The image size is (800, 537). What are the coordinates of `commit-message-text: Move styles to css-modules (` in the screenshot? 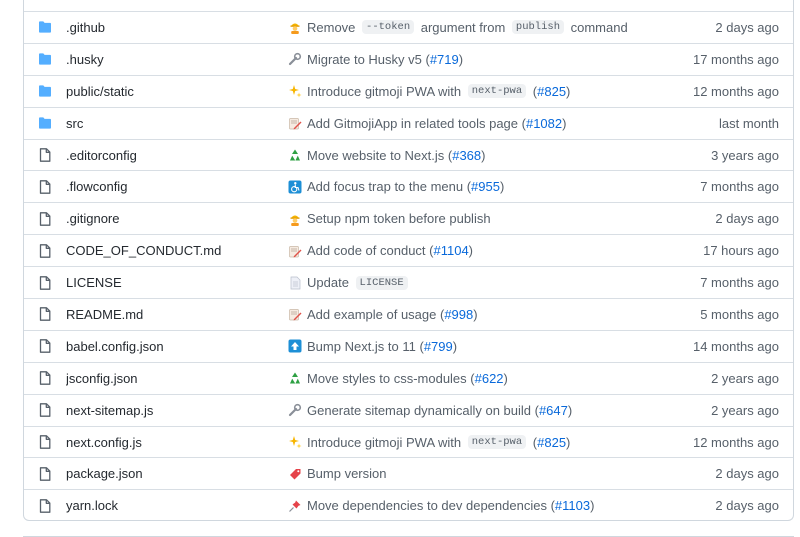 It's located at (391, 378).